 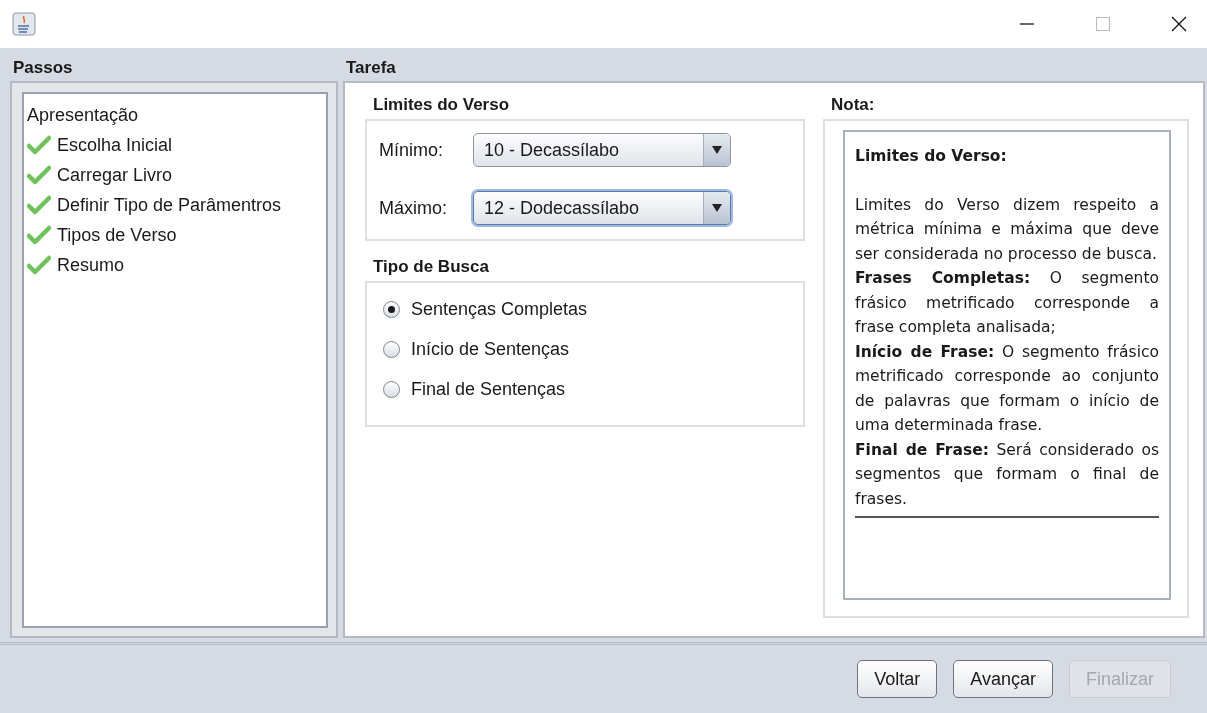 I want to click on group-title: Nota:, so click(x=853, y=105).